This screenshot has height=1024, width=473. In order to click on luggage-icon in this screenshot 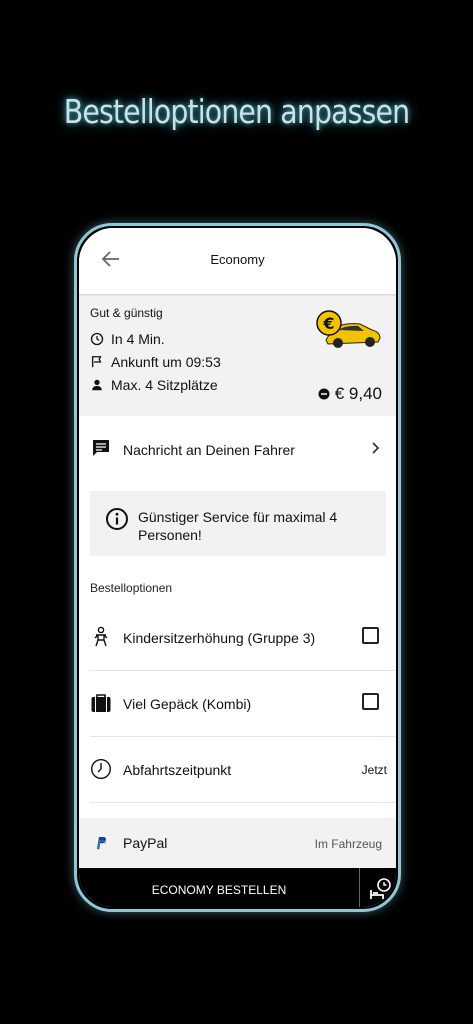, I will do `click(101, 703)`.